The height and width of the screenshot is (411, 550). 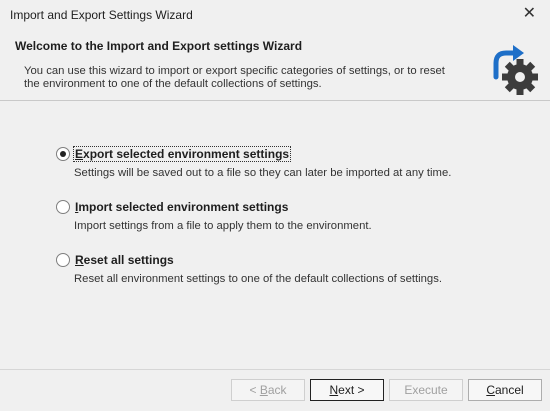 I want to click on back-button: < Back, so click(x=268, y=390).